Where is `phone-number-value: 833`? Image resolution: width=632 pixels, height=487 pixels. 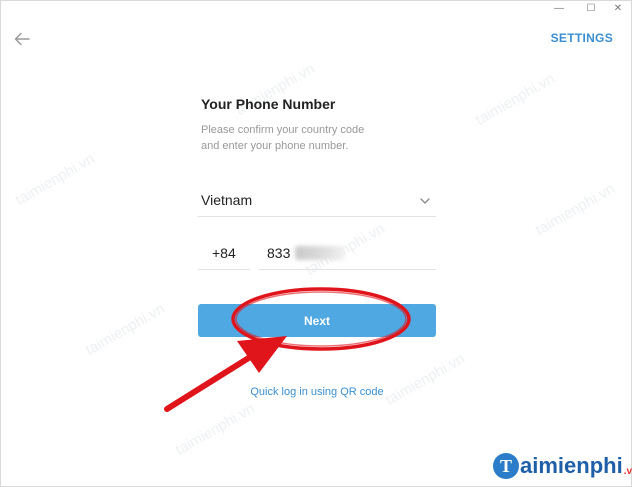
phone-number-value: 833 is located at coordinates (279, 253).